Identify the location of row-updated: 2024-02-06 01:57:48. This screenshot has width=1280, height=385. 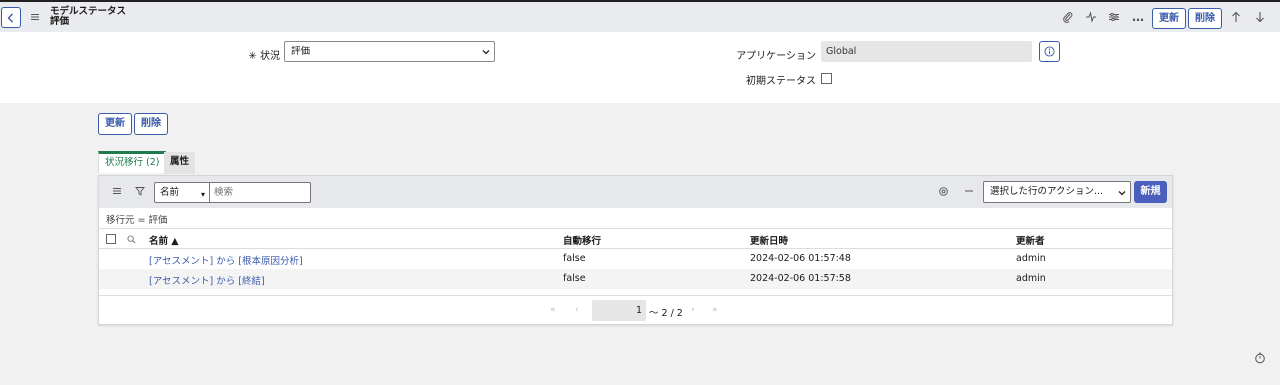
(800, 258).